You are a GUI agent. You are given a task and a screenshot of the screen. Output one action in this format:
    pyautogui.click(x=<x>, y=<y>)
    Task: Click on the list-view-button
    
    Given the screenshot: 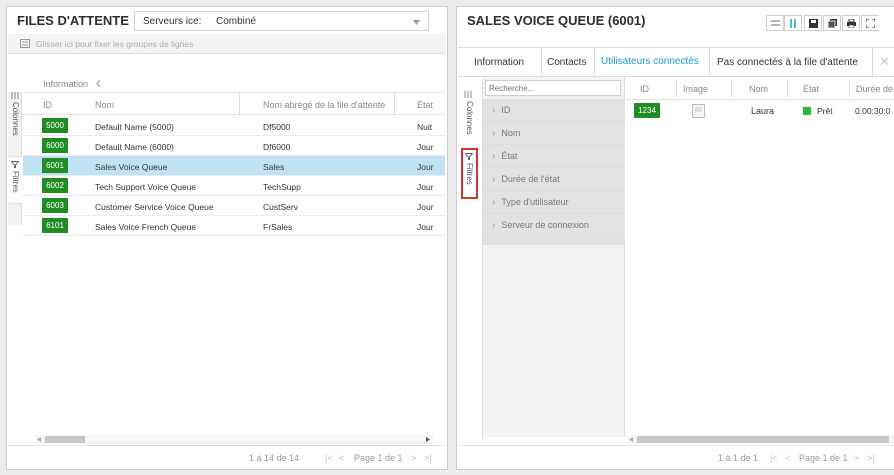 What is the action you would take?
    pyautogui.click(x=775, y=23)
    